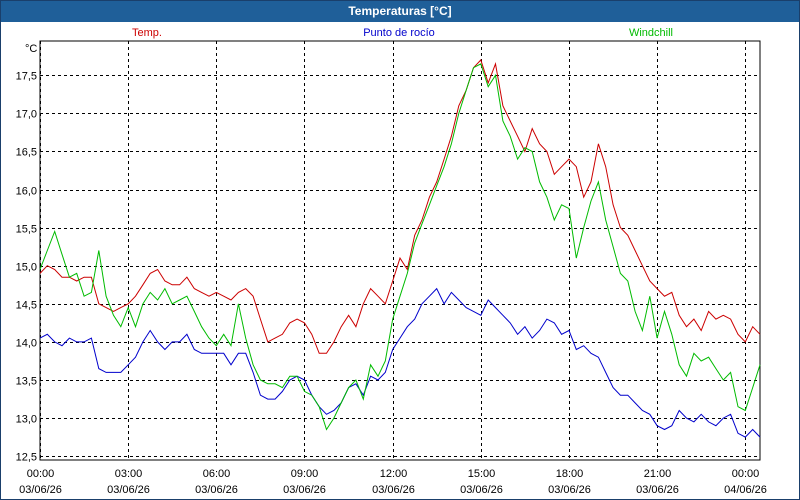  What do you see at coordinates (26, 420) in the screenshot?
I see `y-tick-label: 13,0` at bounding box center [26, 420].